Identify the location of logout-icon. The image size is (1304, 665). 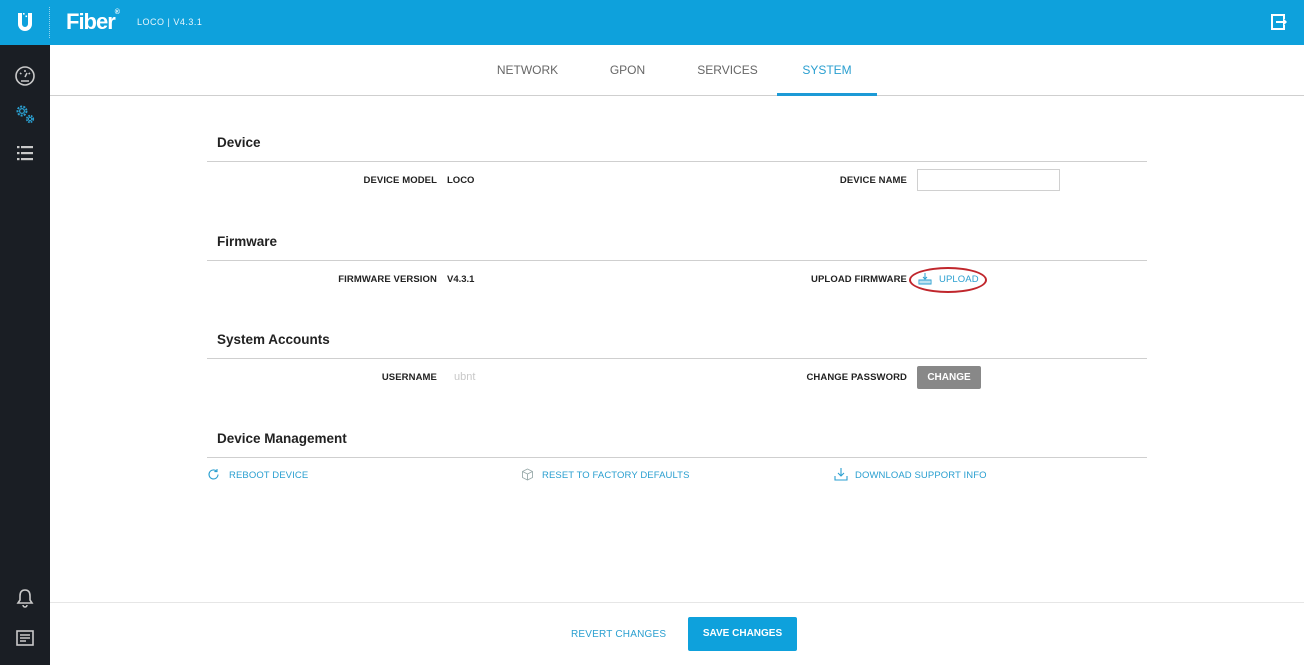
(1279, 22).